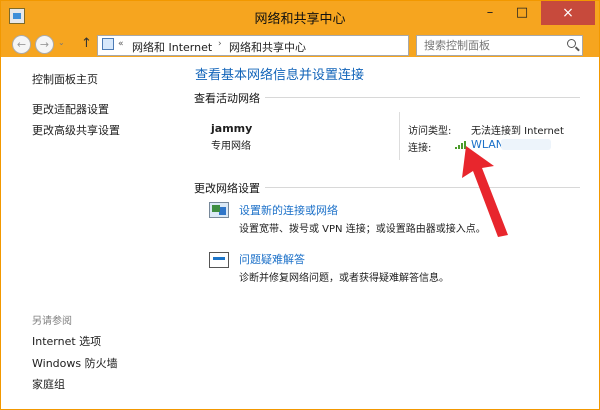 This screenshot has width=600, height=410. What do you see at coordinates (75, 363) in the screenshot?
I see `see-also-windows-firewall: Windows 防火墙` at bounding box center [75, 363].